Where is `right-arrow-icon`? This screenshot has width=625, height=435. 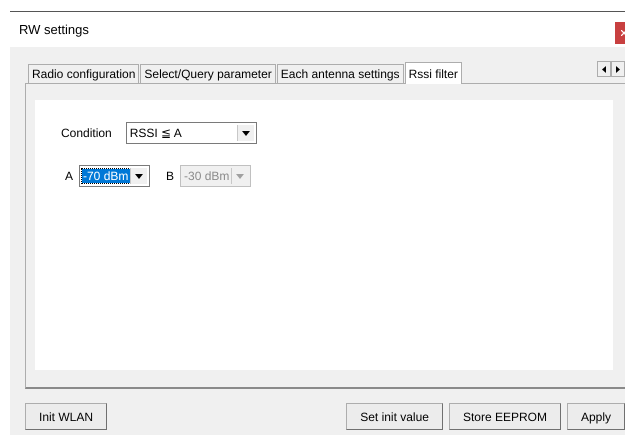
right-arrow-icon is located at coordinates (618, 69).